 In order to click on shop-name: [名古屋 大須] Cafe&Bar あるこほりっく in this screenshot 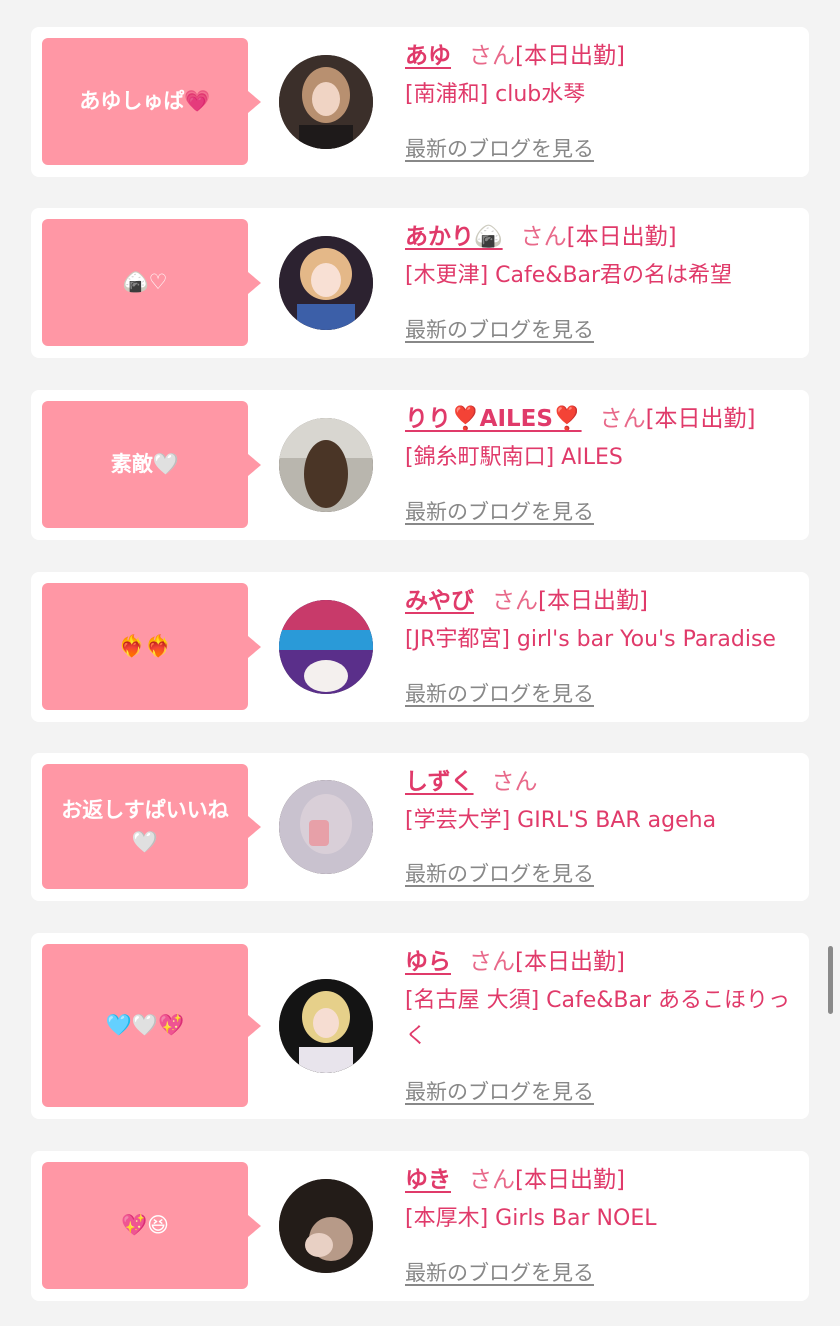, I will do `click(598, 1018)`.